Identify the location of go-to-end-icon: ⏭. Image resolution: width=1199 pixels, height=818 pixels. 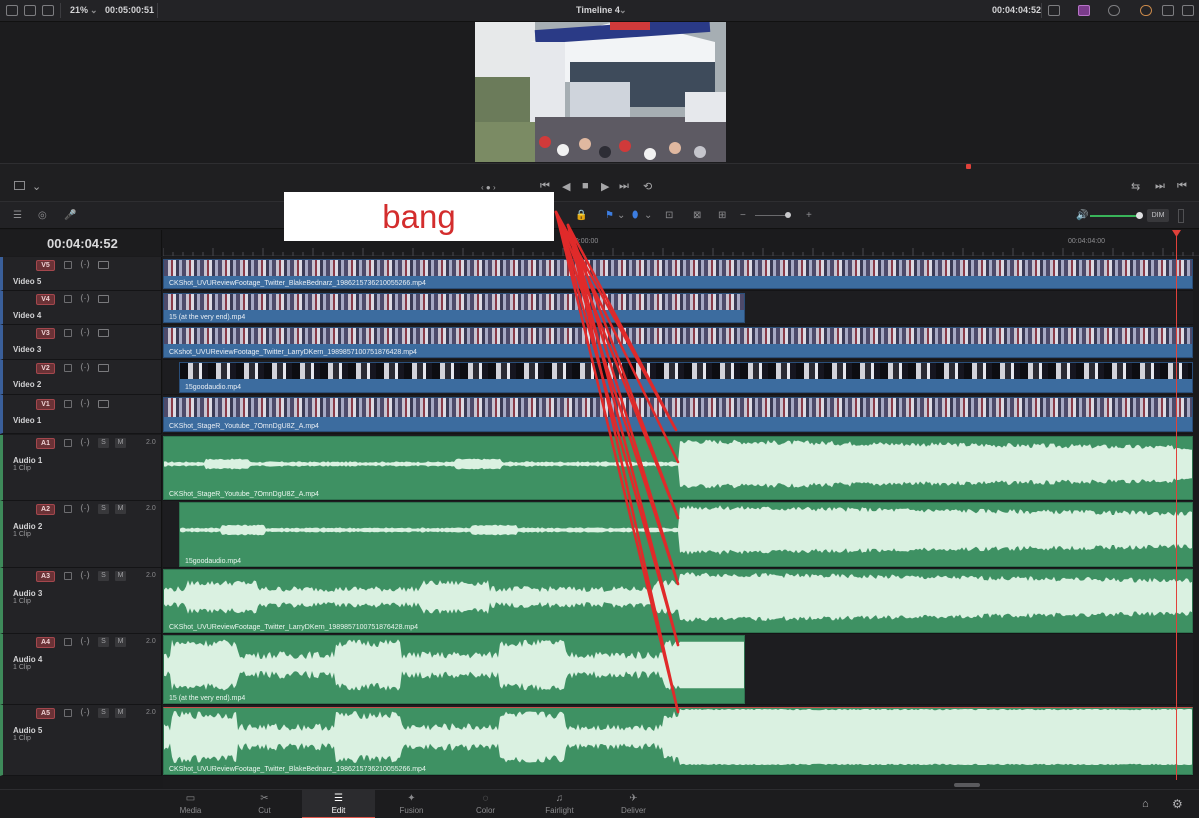
(624, 186).